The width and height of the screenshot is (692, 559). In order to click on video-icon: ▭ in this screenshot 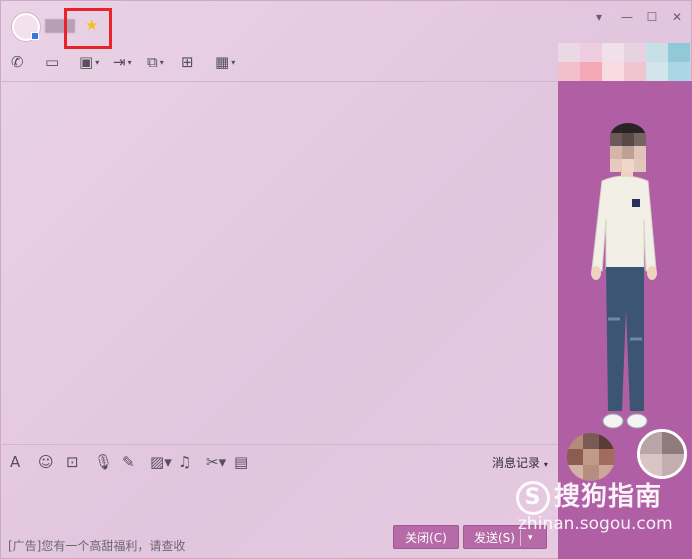, I will do `click(52, 62)`.